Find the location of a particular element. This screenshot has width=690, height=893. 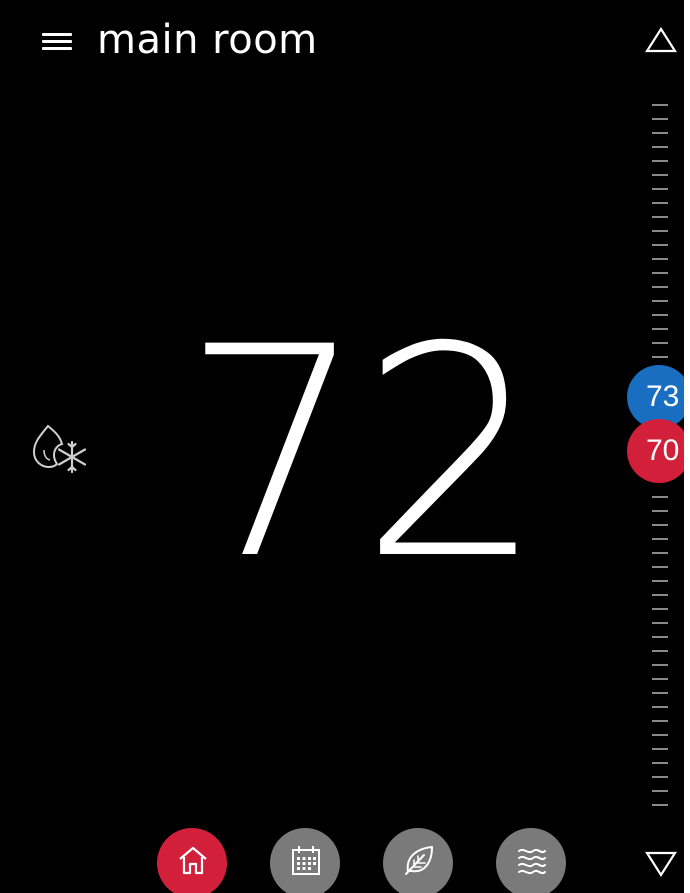

nav-schedule-button is located at coordinates (305, 860).